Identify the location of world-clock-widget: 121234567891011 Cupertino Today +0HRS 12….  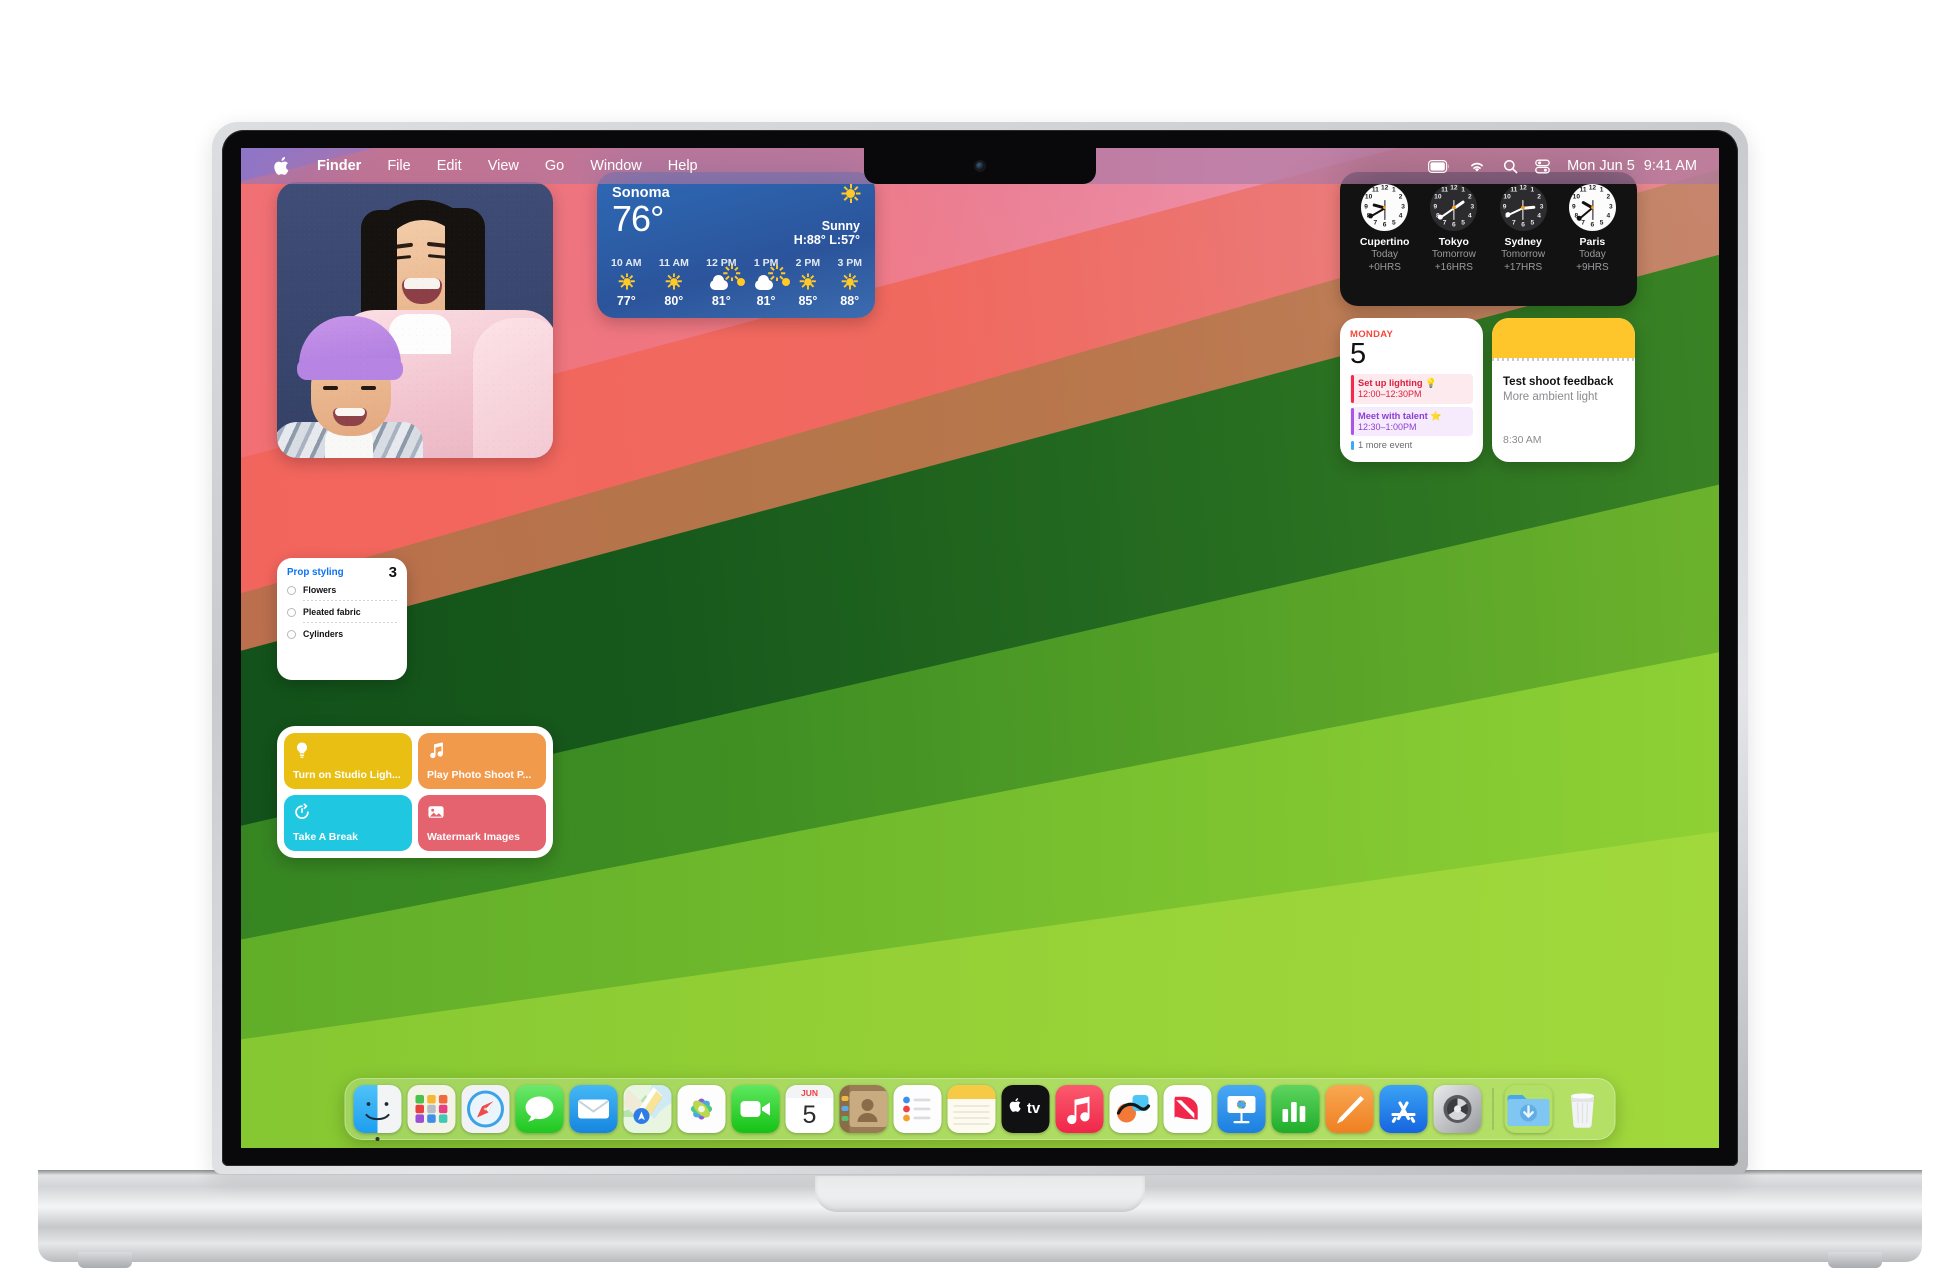
(1488, 239).